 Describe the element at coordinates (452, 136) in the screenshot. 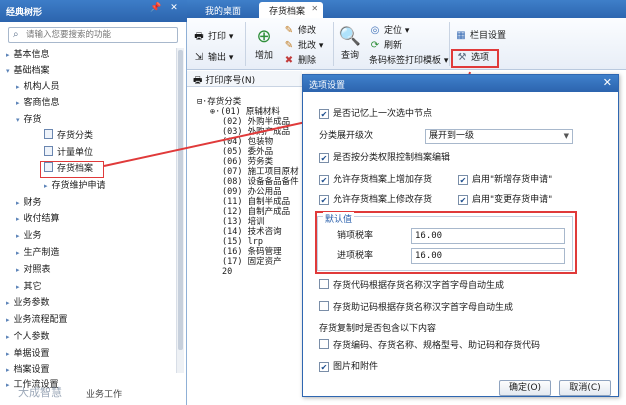

I see `expand-level-value: 展开到一级` at that location.